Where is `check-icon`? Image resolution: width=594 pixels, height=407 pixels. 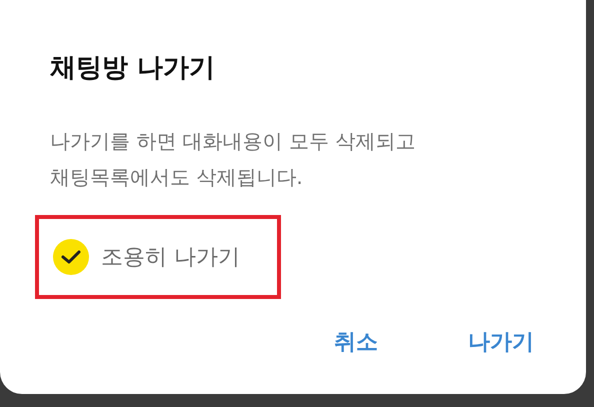 check-icon is located at coordinates (71, 257).